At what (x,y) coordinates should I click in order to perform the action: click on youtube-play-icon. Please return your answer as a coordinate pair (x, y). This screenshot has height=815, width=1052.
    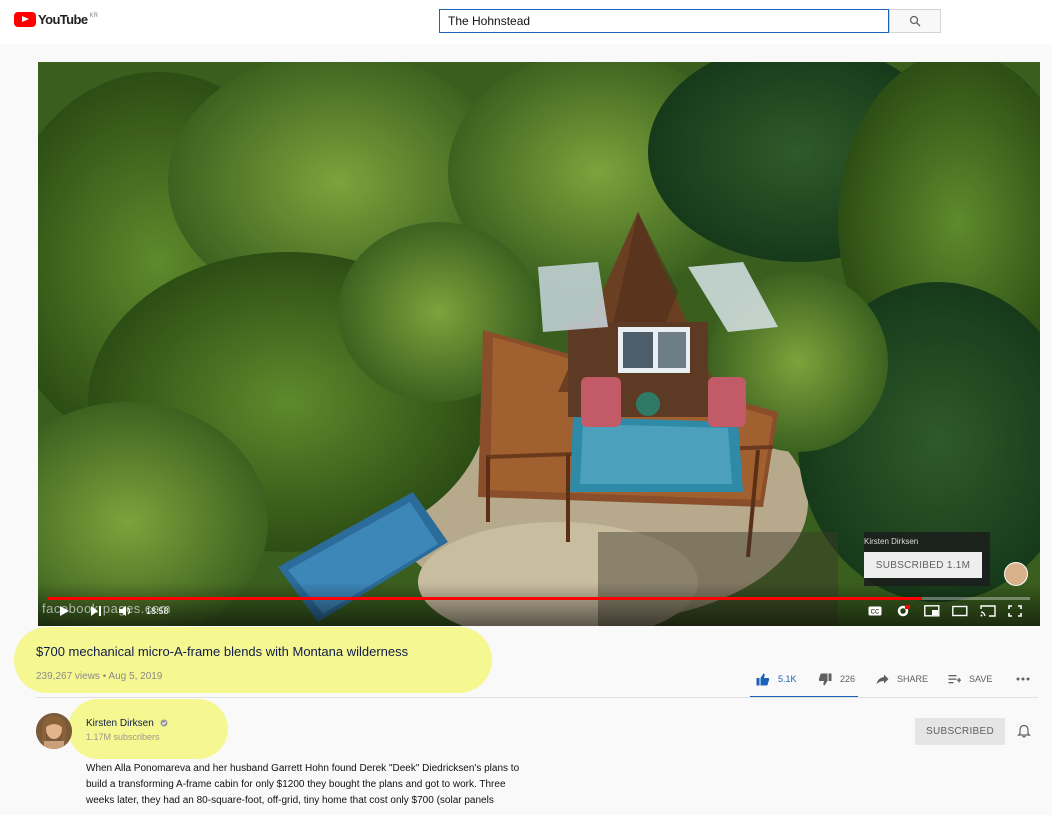
    Looking at the image, I should click on (25, 19).